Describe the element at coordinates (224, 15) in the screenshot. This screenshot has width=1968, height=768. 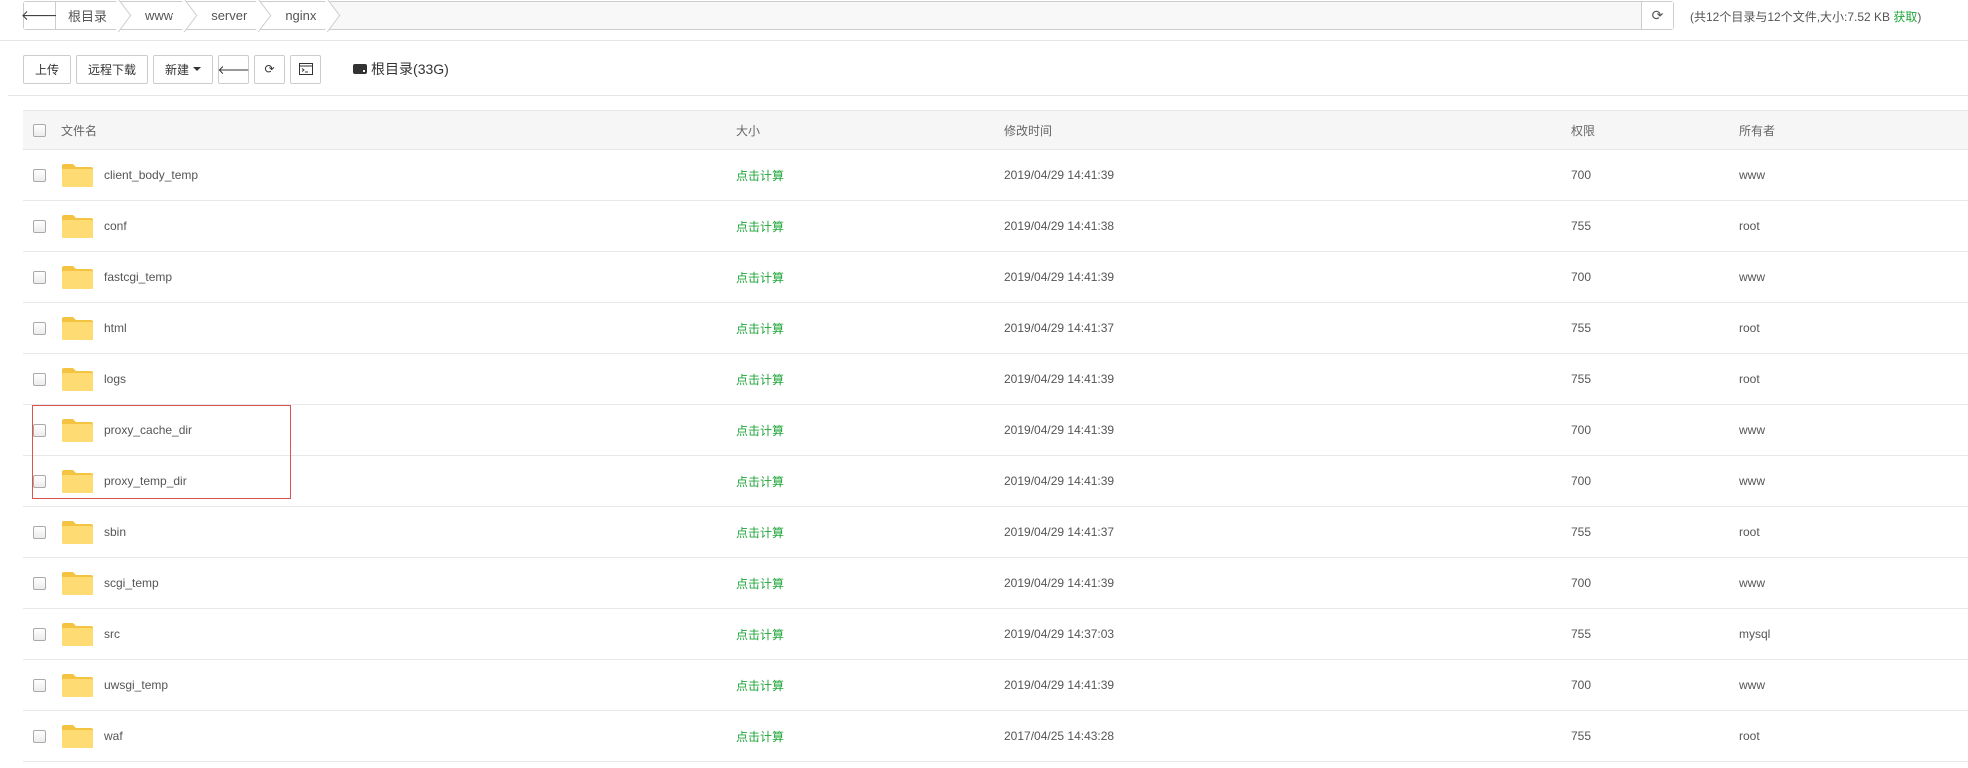
I see `crumb-server: server` at that location.